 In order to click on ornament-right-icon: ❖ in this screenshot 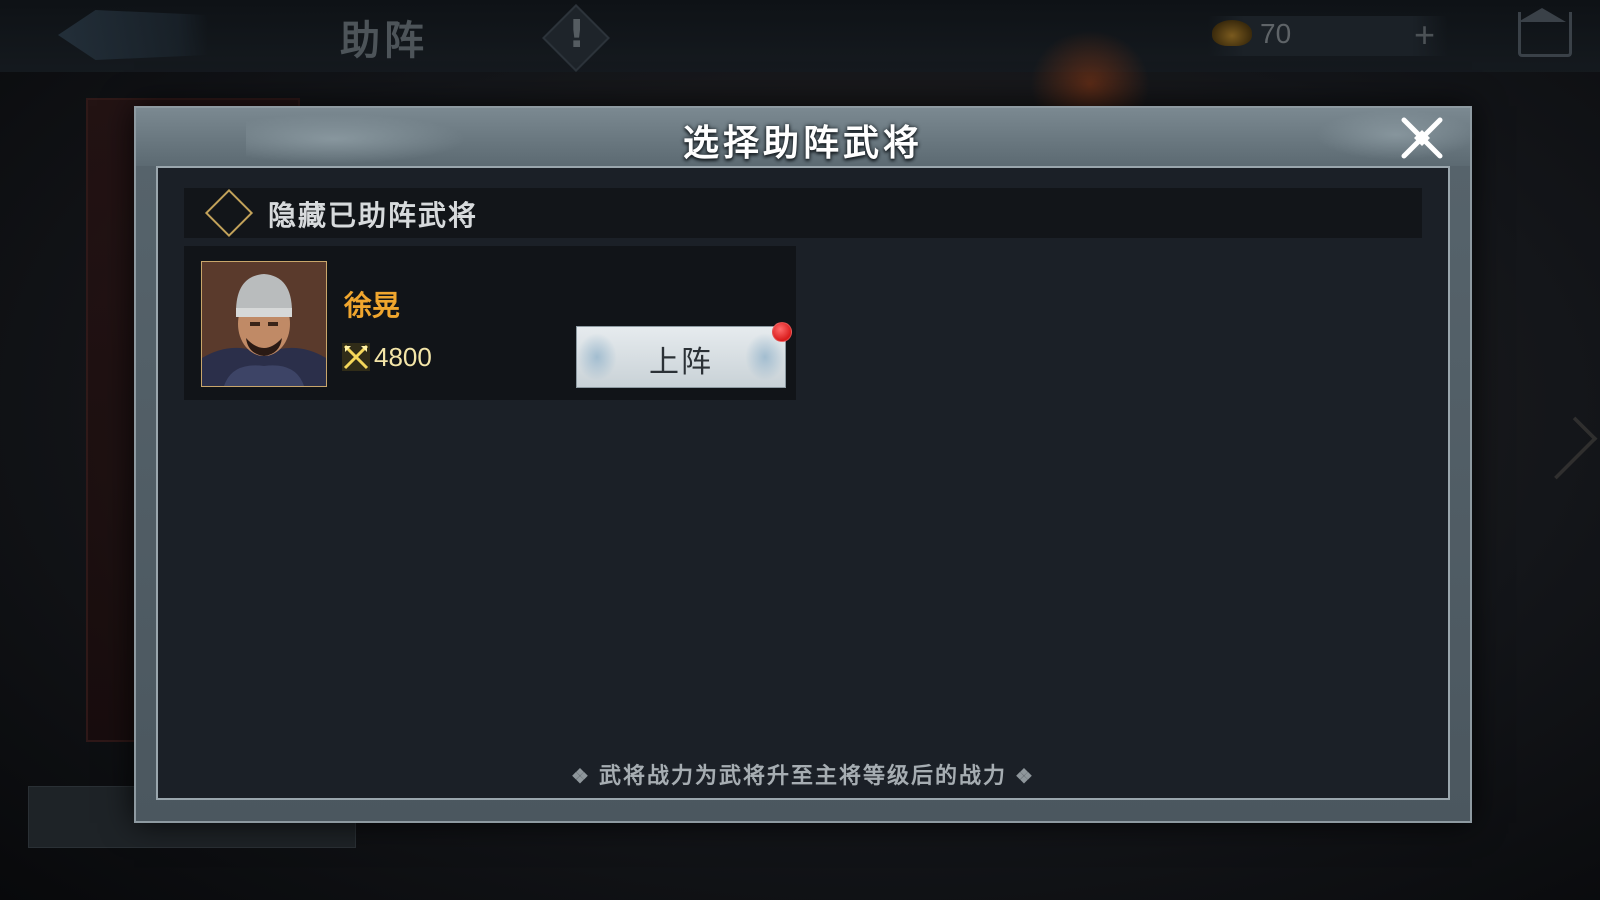, I will do `click(1025, 776)`.